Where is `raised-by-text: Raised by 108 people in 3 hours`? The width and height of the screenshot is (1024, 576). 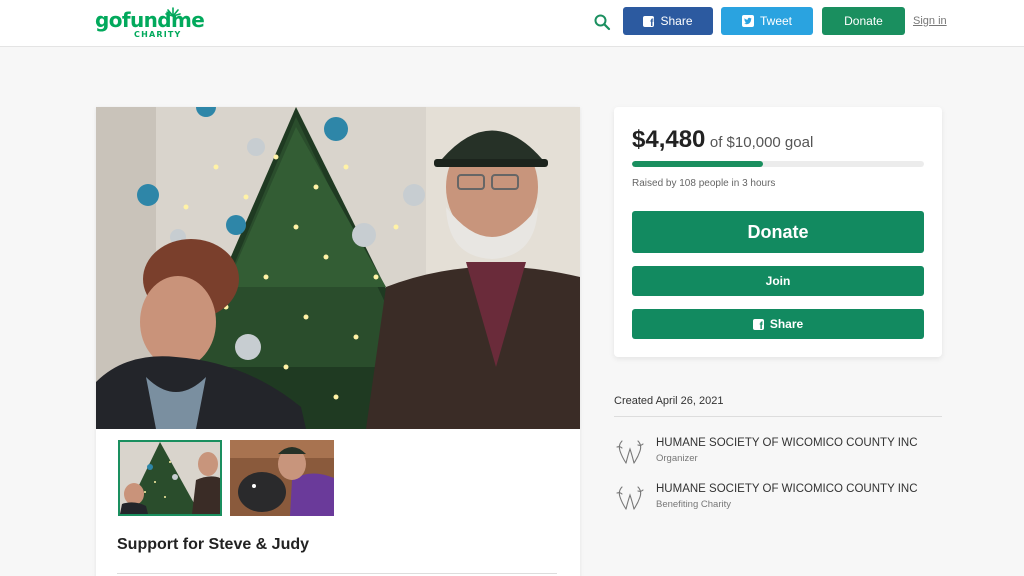
raised-by-text: Raised by 108 people in 3 hours is located at coordinates (704, 183).